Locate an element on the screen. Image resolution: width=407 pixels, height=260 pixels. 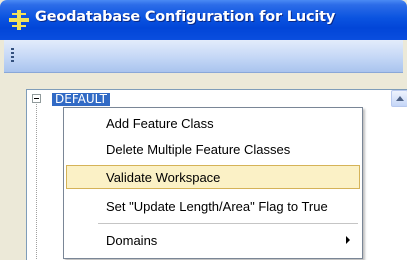
toolbar-grip is located at coordinates (12, 56).